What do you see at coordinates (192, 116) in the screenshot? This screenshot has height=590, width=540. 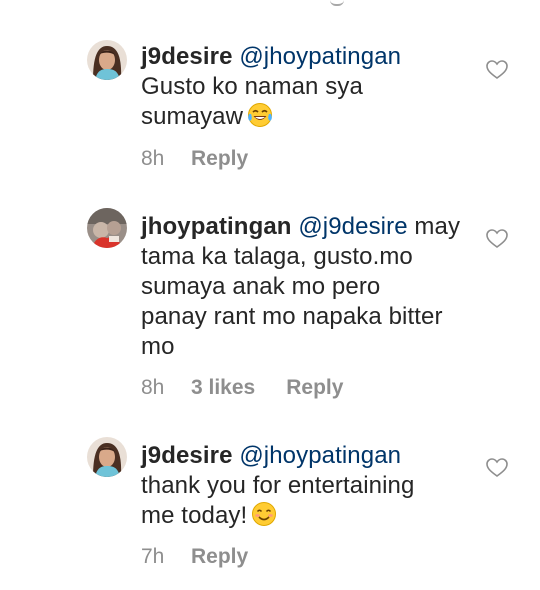 I see `comment-text-line: sumayaw` at bounding box center [192, 116].